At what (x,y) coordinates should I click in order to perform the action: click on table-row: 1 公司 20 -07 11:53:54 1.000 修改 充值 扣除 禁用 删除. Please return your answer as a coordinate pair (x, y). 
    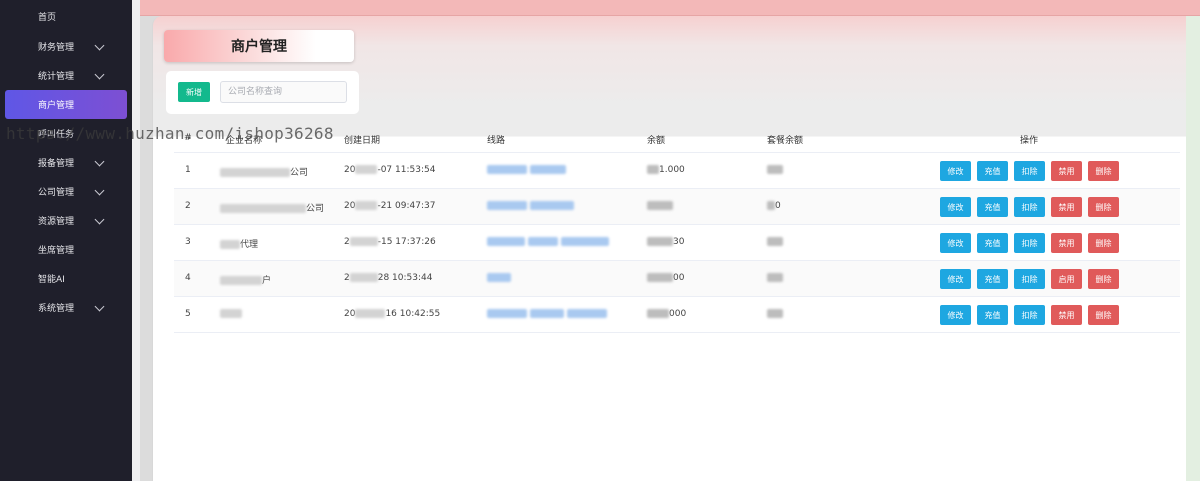
    Looking at the image, I should click on (677, 171).